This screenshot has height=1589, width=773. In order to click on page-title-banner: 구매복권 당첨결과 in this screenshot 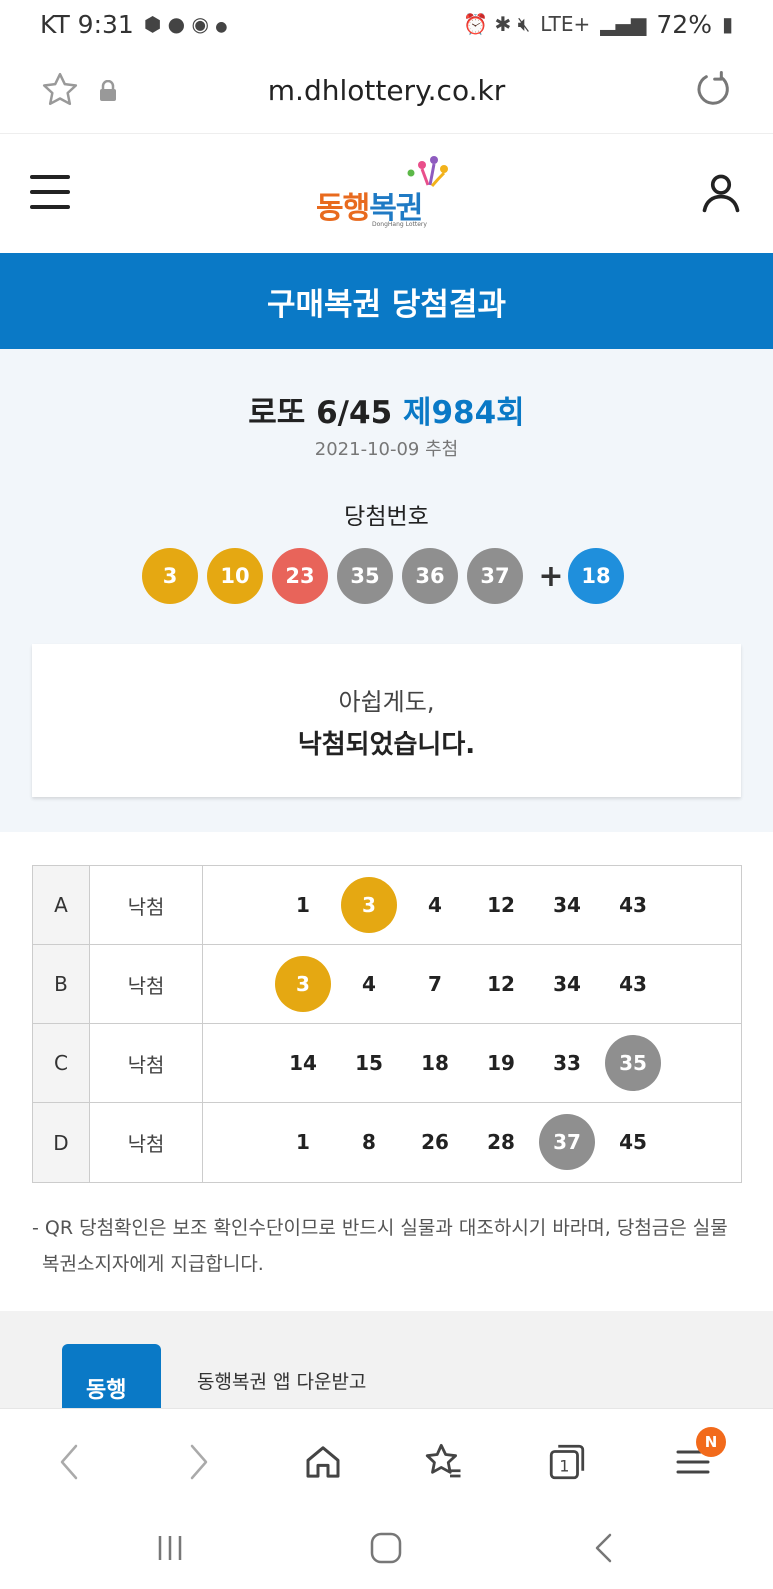, I will do `click(386, 301)`.